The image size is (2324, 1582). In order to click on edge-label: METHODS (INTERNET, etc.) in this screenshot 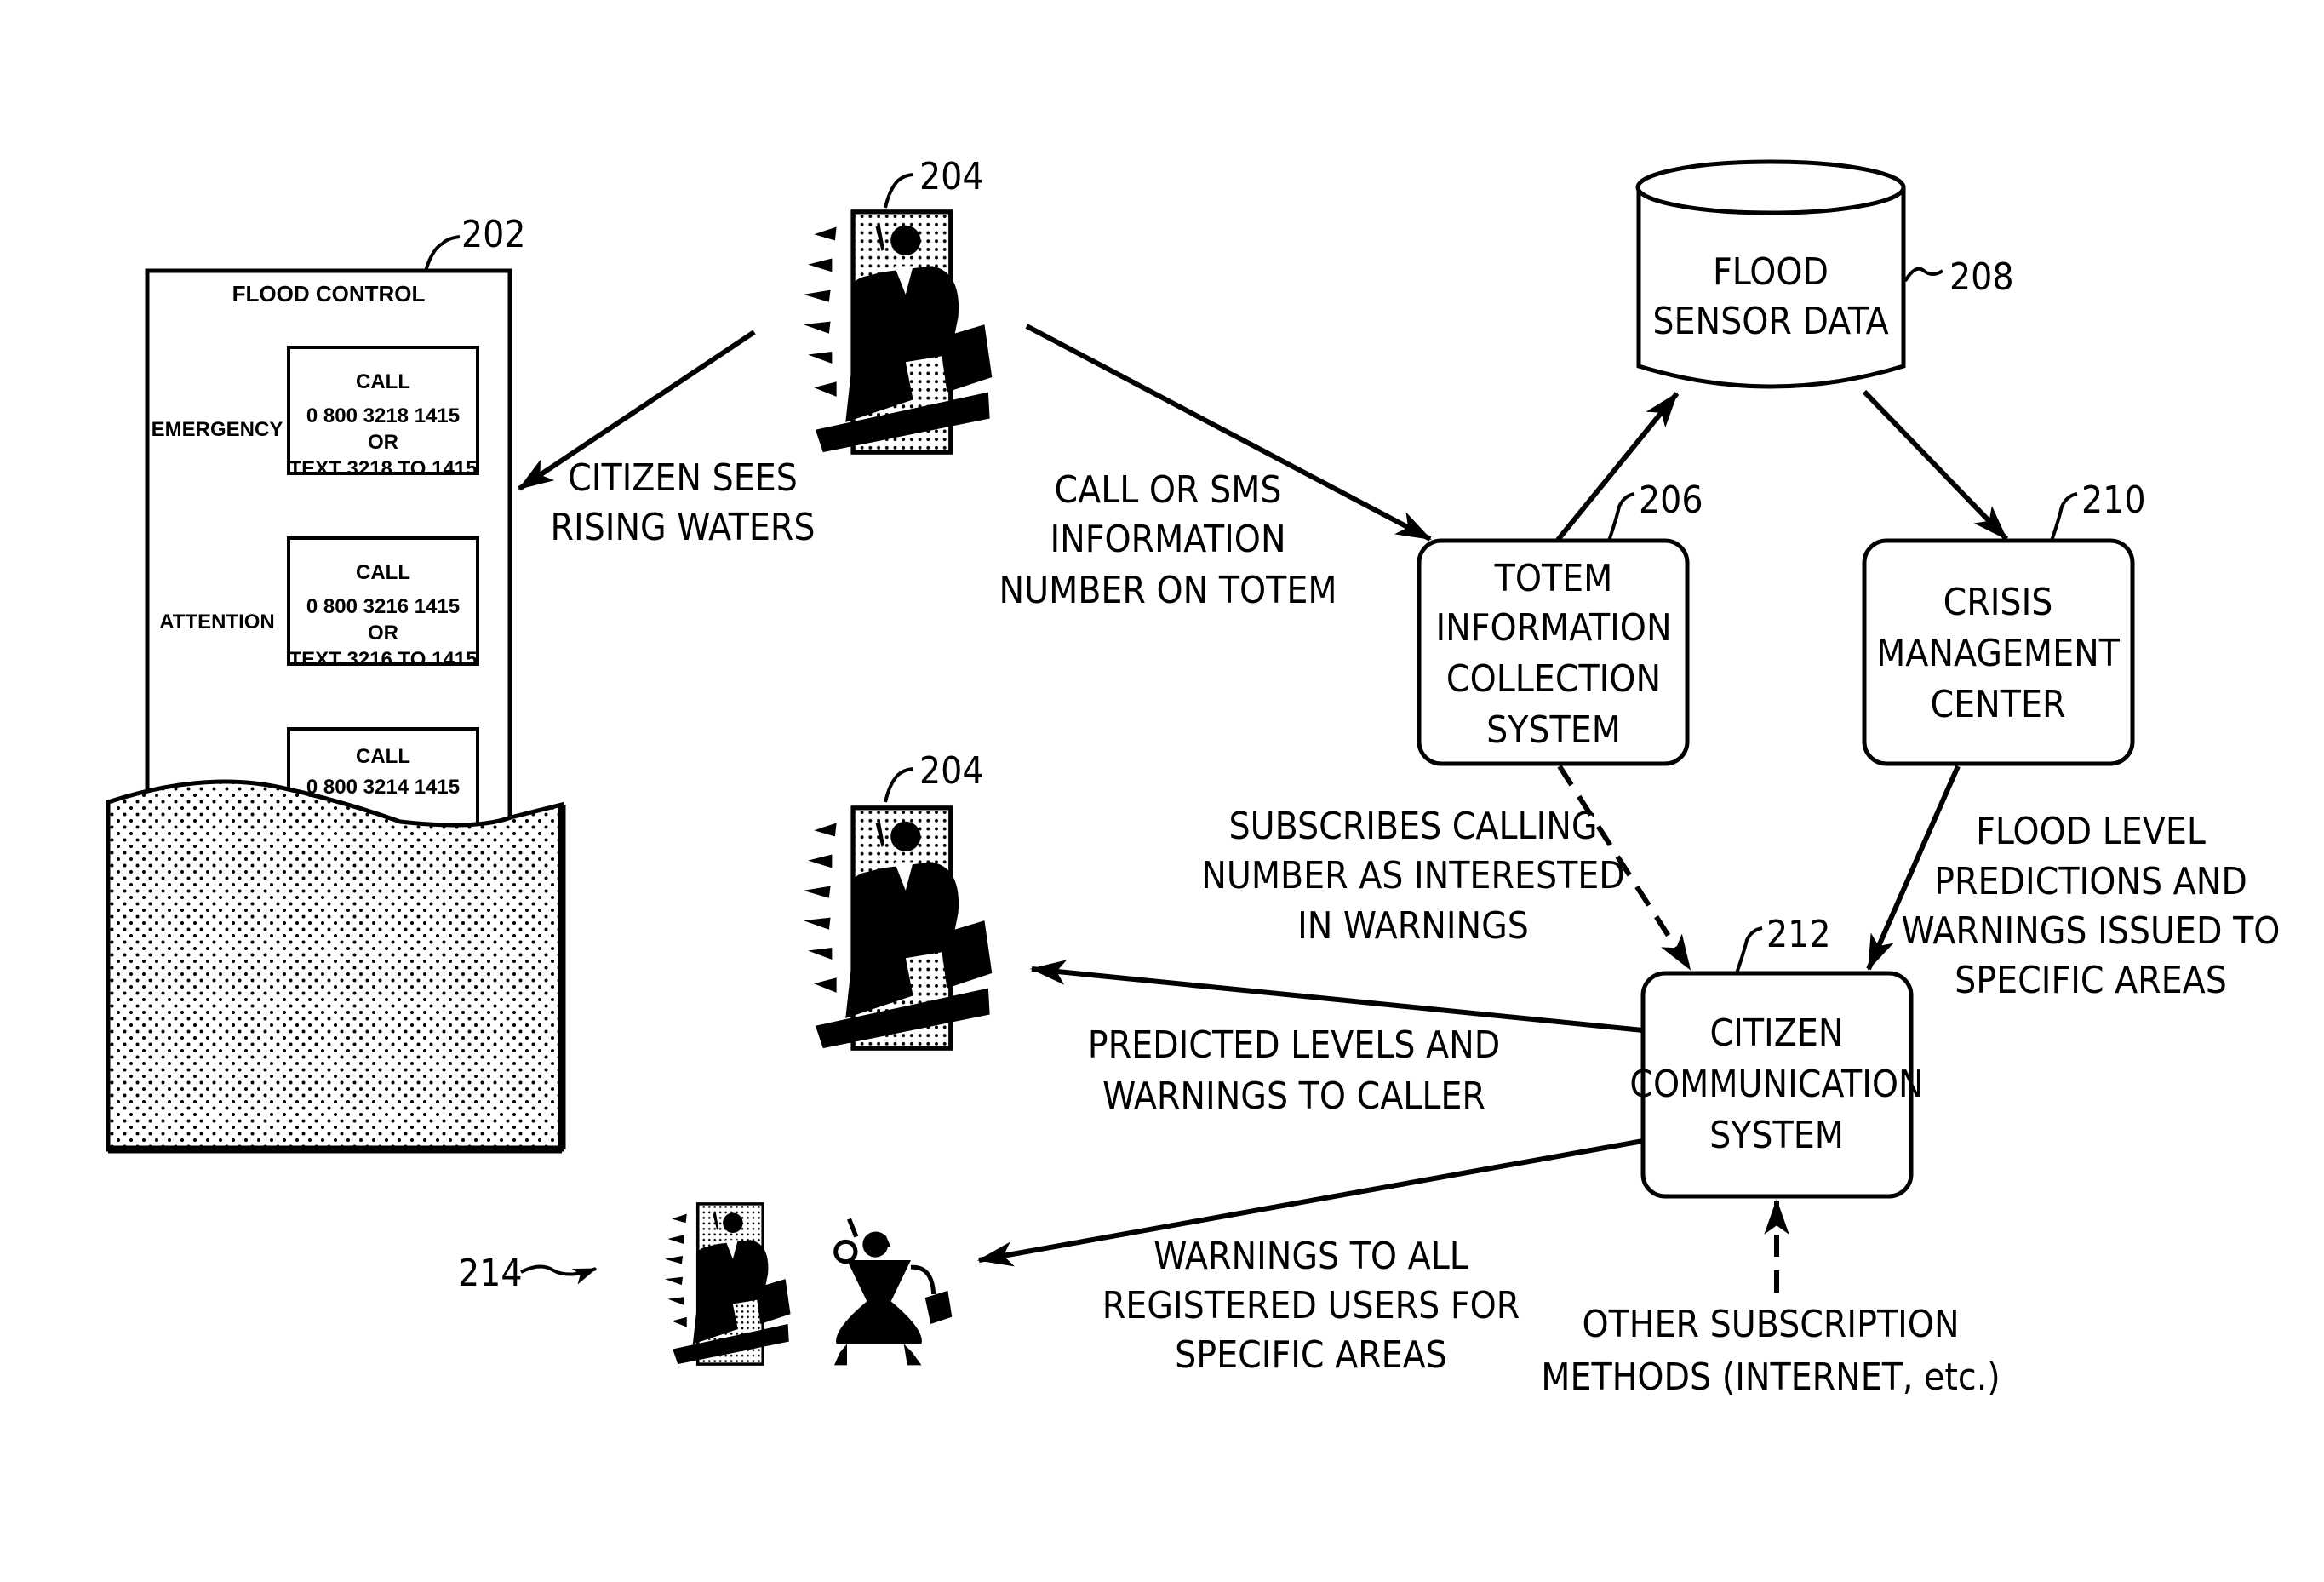, I will do `click(1770, 1377)`.